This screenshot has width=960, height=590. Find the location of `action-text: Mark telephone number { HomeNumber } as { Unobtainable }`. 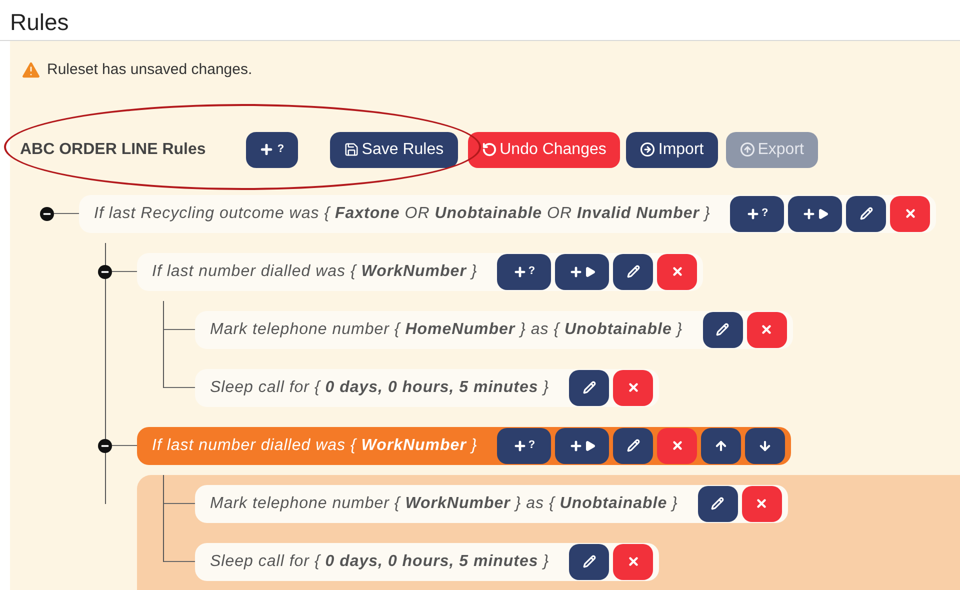

action-text: Mark telephone number { HomeNumber } as { Unobtainable } is located at coordinates (446, 330).